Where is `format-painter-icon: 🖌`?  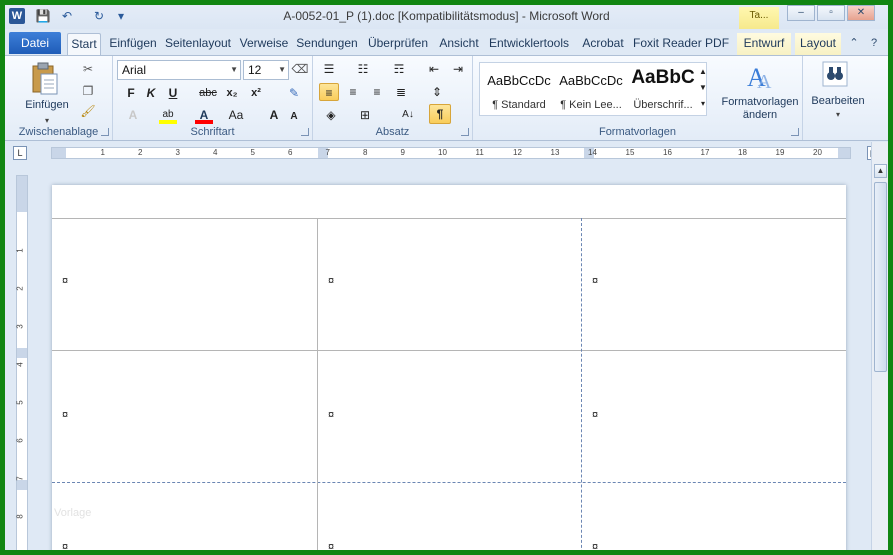
format-painter-icon: 🖌 is located at coordinates (88, 111).